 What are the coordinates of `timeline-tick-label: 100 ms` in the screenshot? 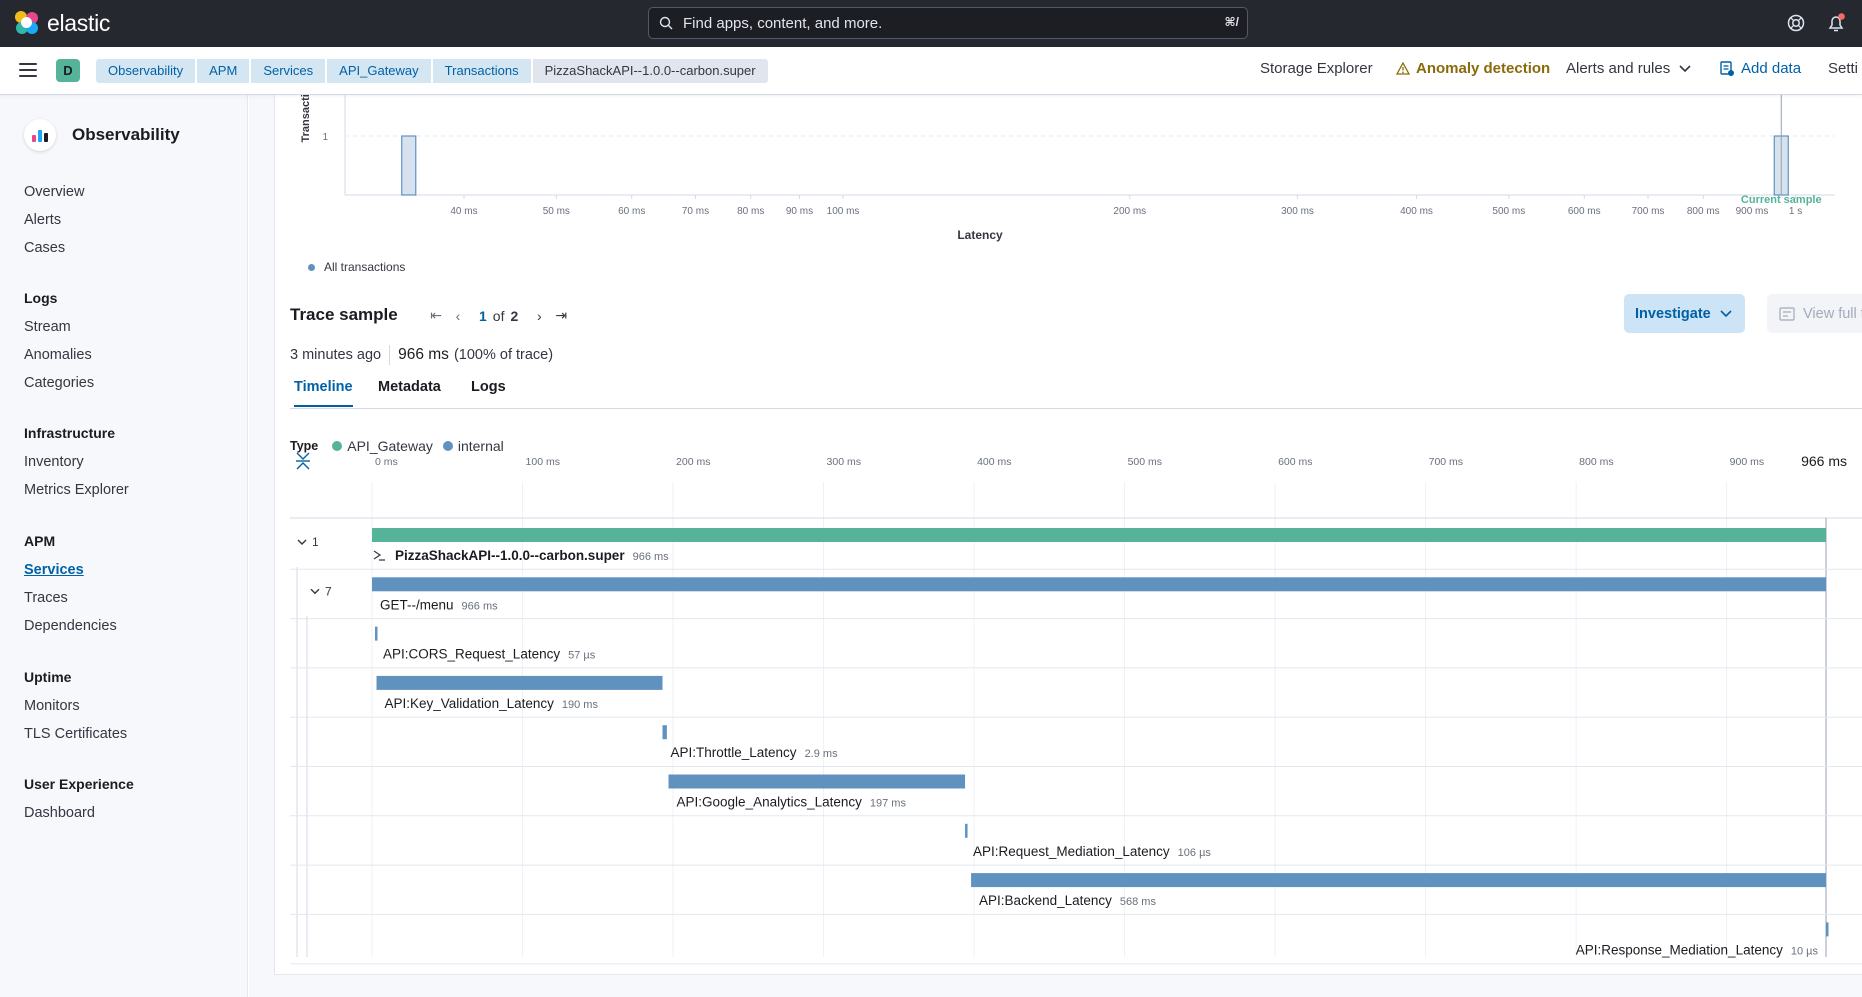 It's located at (543, 462).